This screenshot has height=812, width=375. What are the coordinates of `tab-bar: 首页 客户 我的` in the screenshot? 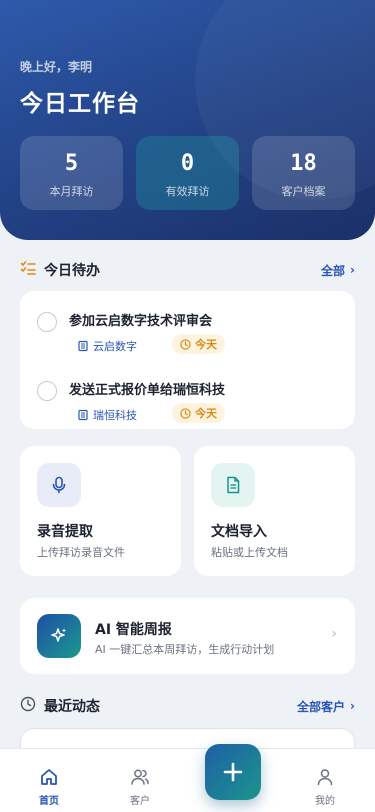 It's located at (187, 780).